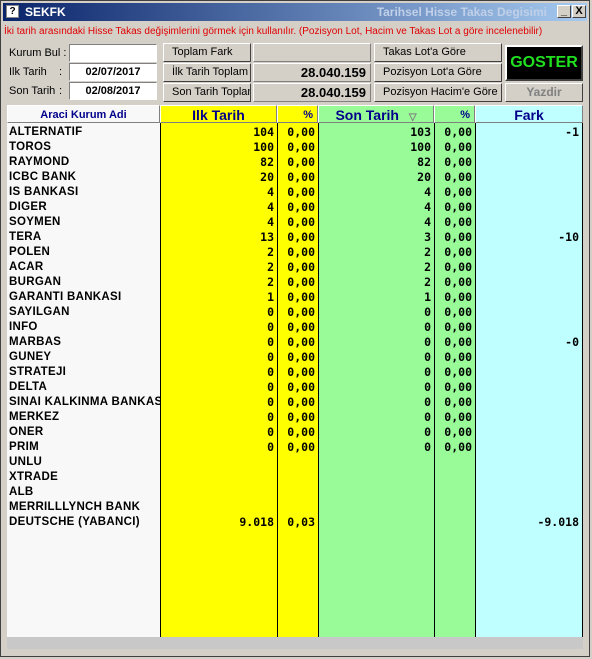  What do you see at coordinates (23, 327) in the screenshot?
I see `cell-name: INFO` at bounding box center [23, 327].